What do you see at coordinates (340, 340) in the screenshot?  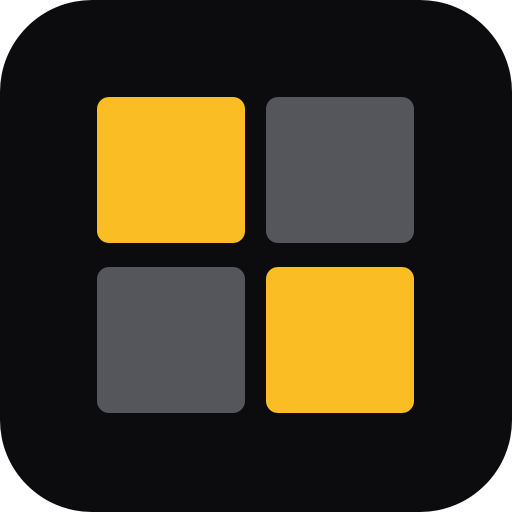 I see `tile-bottom-right` at bounding box center [340, 340].